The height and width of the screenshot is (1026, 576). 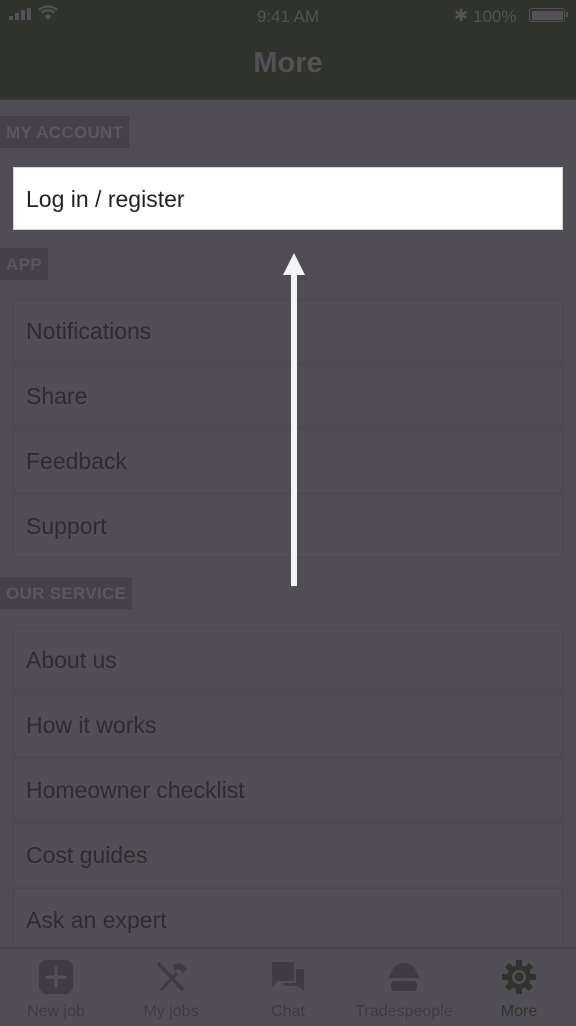 What do you see at coordinates (294, 429) in the screenshot?
I see `arrow-shaft` at bounding box center [294, 429].